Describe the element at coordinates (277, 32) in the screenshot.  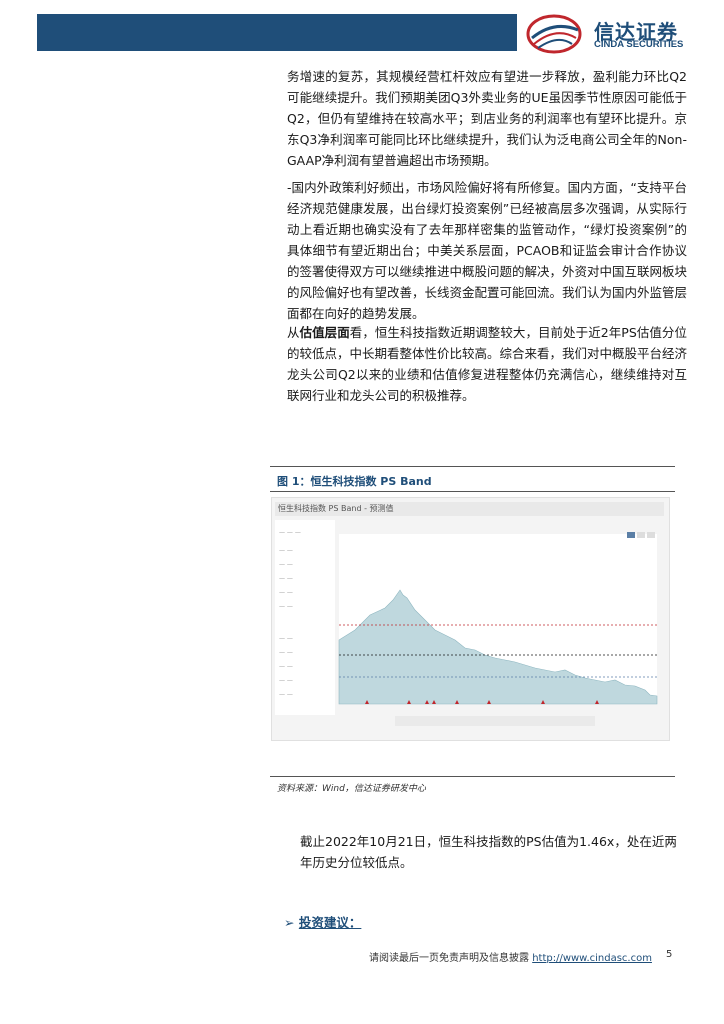
I see `header-bar` at that location.